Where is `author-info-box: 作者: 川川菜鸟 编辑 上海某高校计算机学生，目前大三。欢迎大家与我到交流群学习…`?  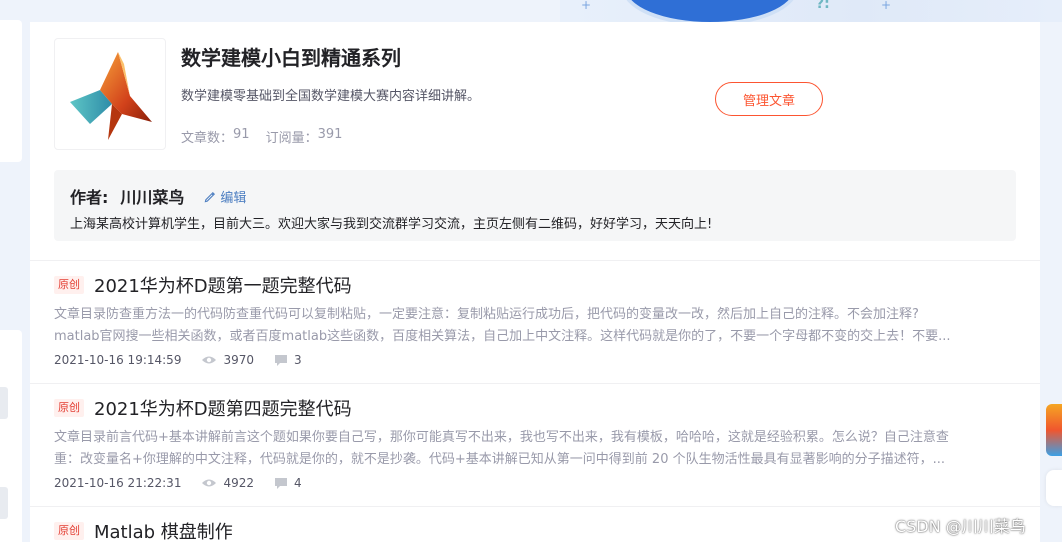 author-info-box: 作者: 川川菜鸟 编辑 上海某高校计算机学生，目前大三。欢迎大家与我到交流群学习… is located at coordinates (535, 205).